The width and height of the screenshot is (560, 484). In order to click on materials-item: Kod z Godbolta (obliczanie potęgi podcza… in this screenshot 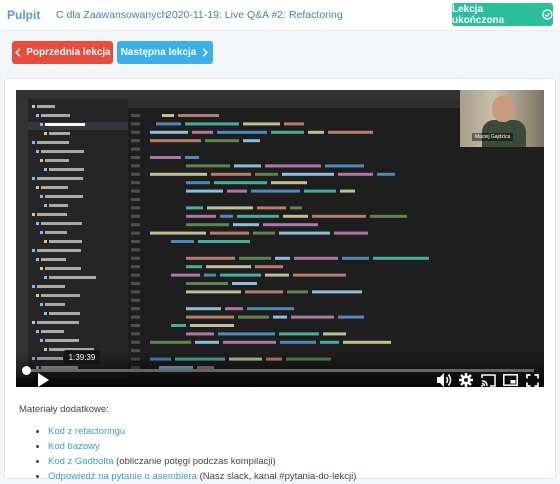, I will do `click(202, 461)`.